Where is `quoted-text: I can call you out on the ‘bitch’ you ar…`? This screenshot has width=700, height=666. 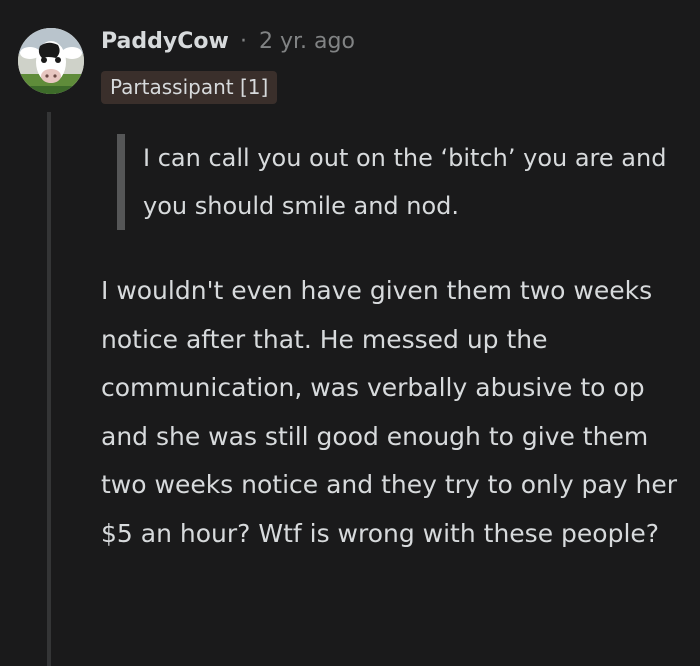
quoted-text: I can call you out on the ‘bitch’ you ar… is located at coordinates (402, 182).